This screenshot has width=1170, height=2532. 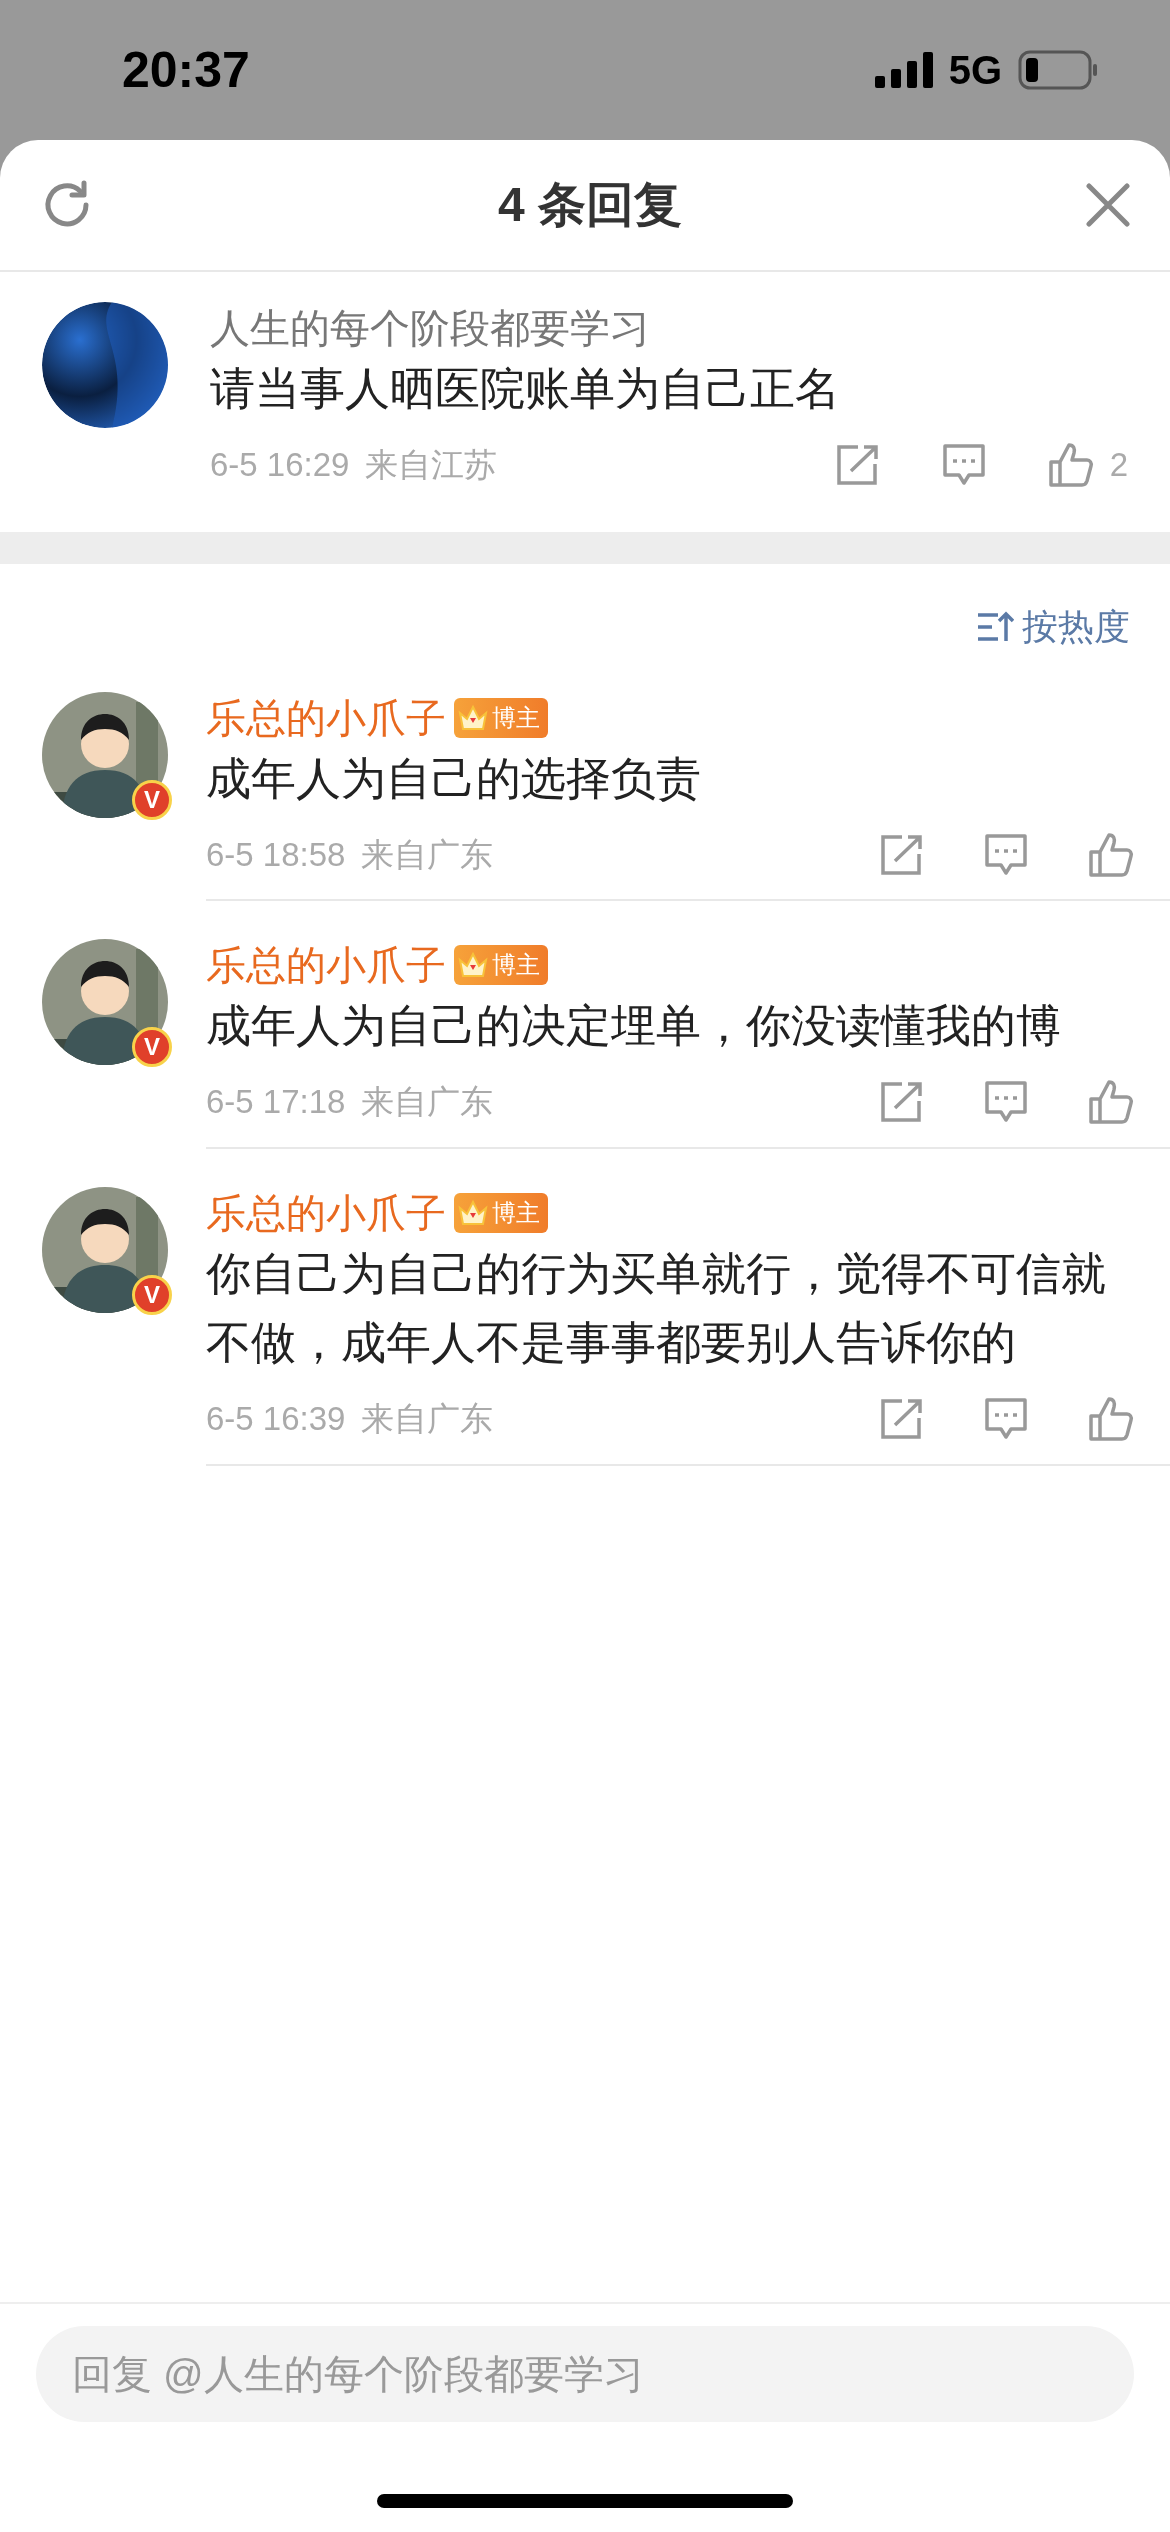 What do you see at coordinates (280, 464) in the screenshot?
I see `timestamp: 6-5 16:29` at bounding box center [280, 464].